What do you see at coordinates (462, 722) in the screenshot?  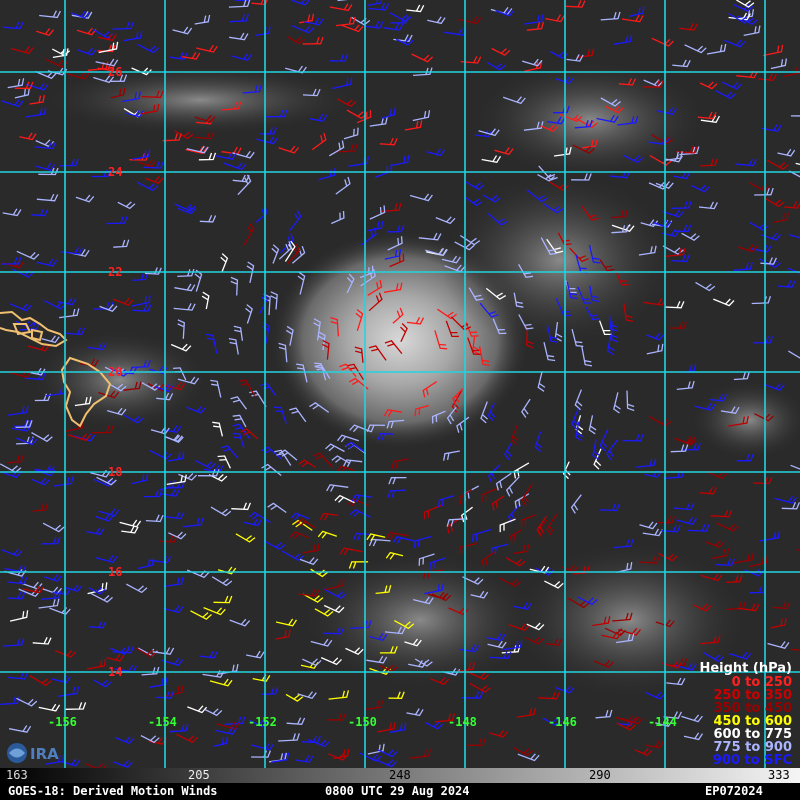 I see `lon-label-148: -148` at bounding box center [462, 722].